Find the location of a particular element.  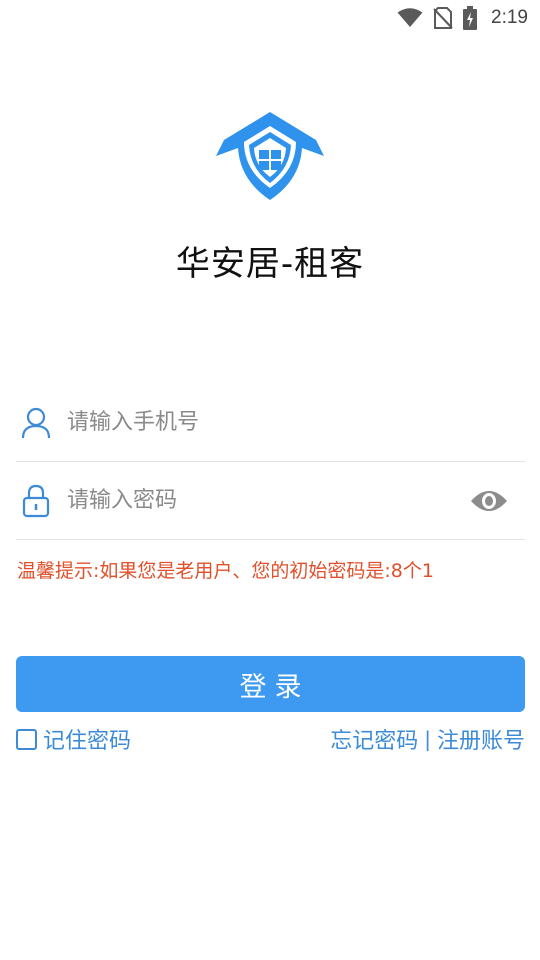

app-title: 华安居-租客 is located at coordinates (270, 264).